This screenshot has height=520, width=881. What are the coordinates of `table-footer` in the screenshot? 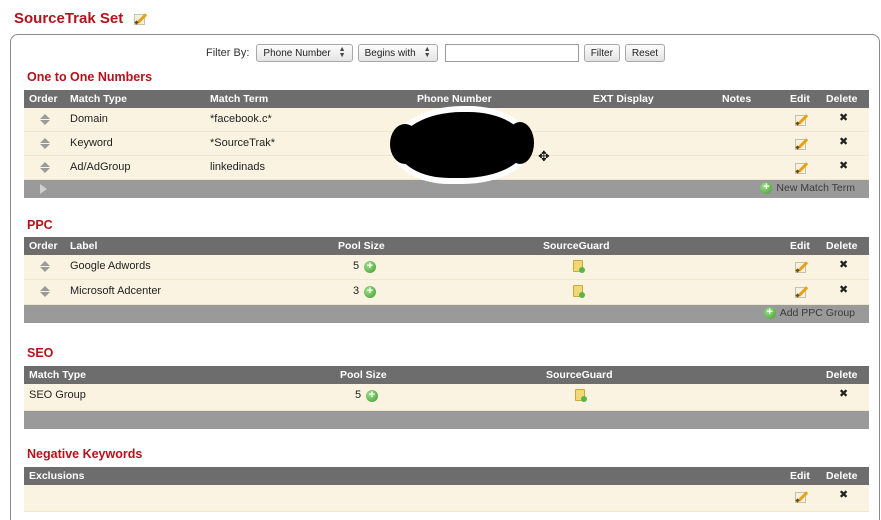 It's located at (446, 420).